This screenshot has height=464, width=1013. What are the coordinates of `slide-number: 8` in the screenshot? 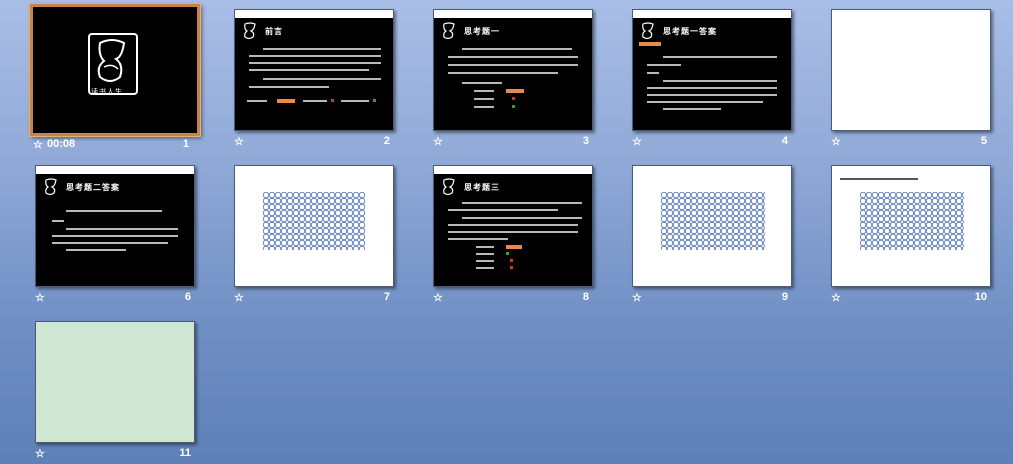 It's located at (585, 297).